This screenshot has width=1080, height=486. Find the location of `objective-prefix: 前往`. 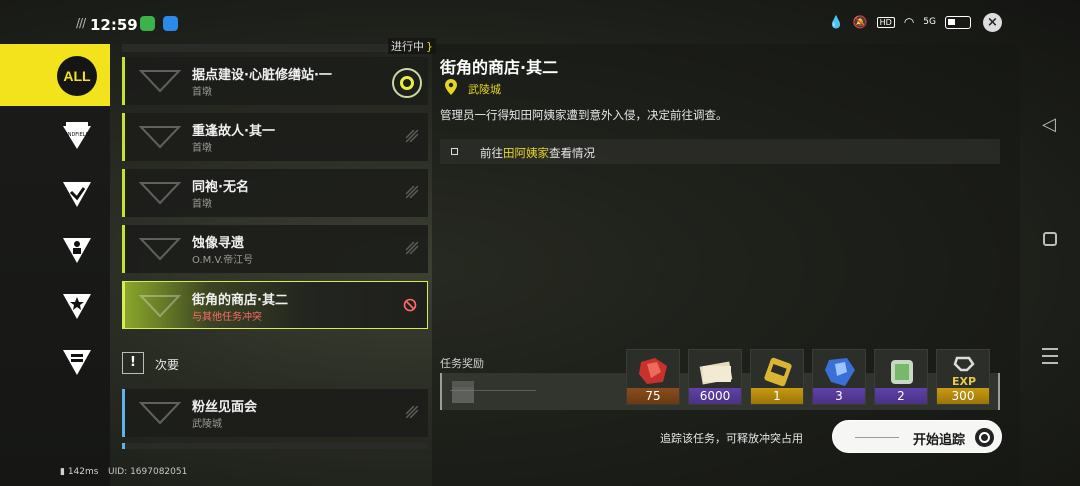

objective-prefix: 前往 is located at coordinates (491, 153).